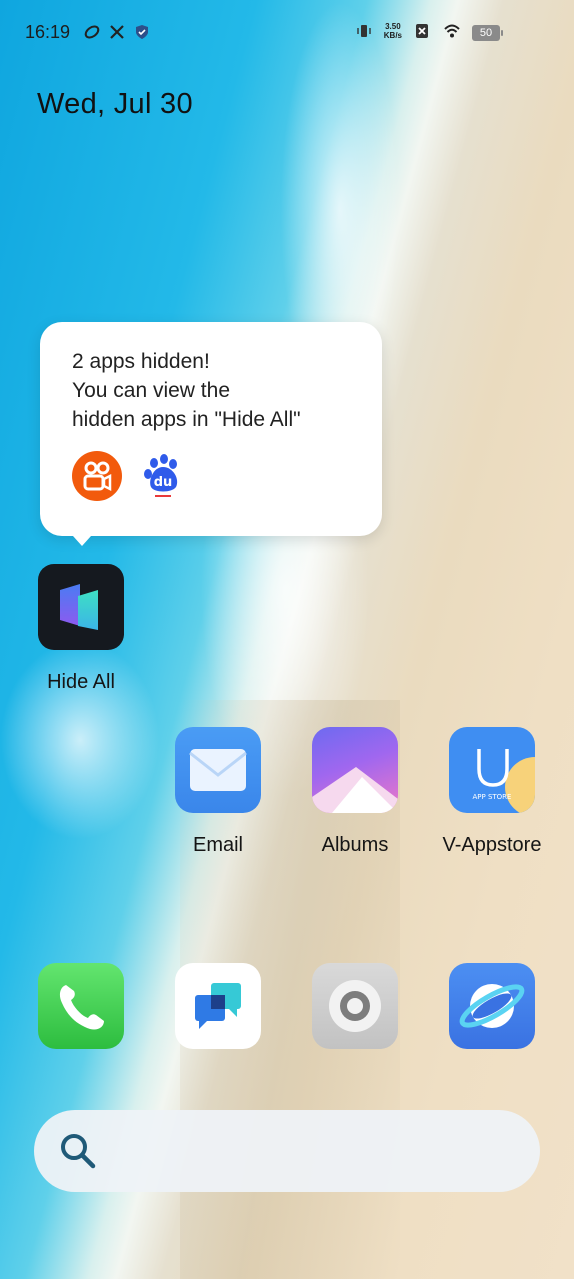 This screenshot has width=574, height=1279. I want to click on app-albums: Albums, so click(355, 792).